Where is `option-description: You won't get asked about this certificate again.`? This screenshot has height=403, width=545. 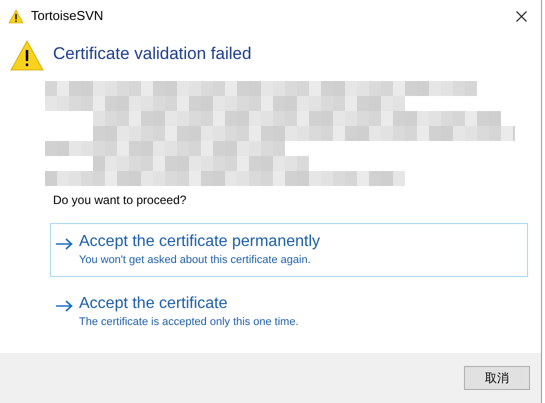
option-description: You won't get asked about this certificate again. is located at coordinates (195, 260).